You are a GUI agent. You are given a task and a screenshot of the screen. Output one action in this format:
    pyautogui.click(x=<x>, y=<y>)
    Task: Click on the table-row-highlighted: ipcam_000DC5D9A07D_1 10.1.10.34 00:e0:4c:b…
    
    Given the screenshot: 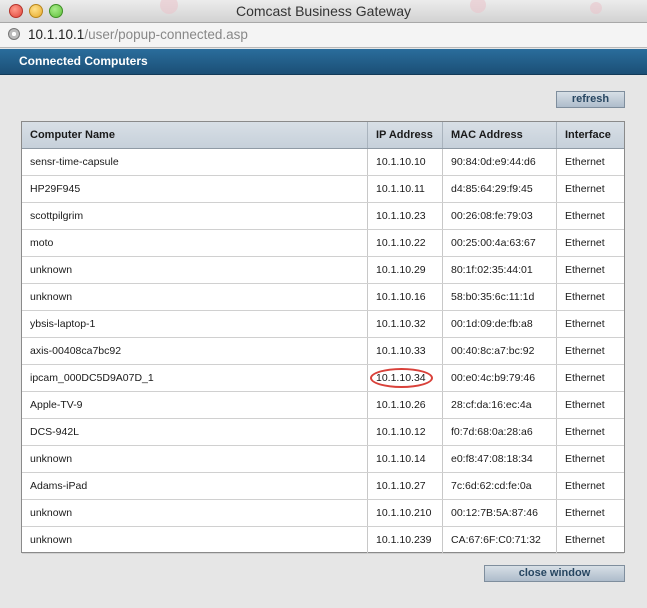 What is the action you would take?
    pyautogui.click(x=323, y=378)
    